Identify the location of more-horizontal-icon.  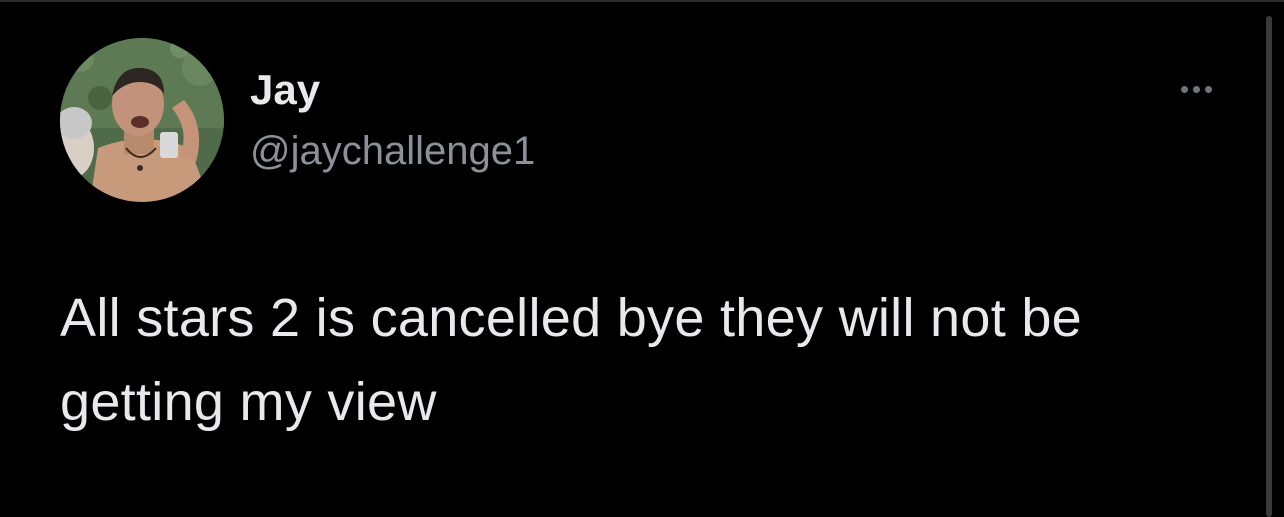
(1184, 89).